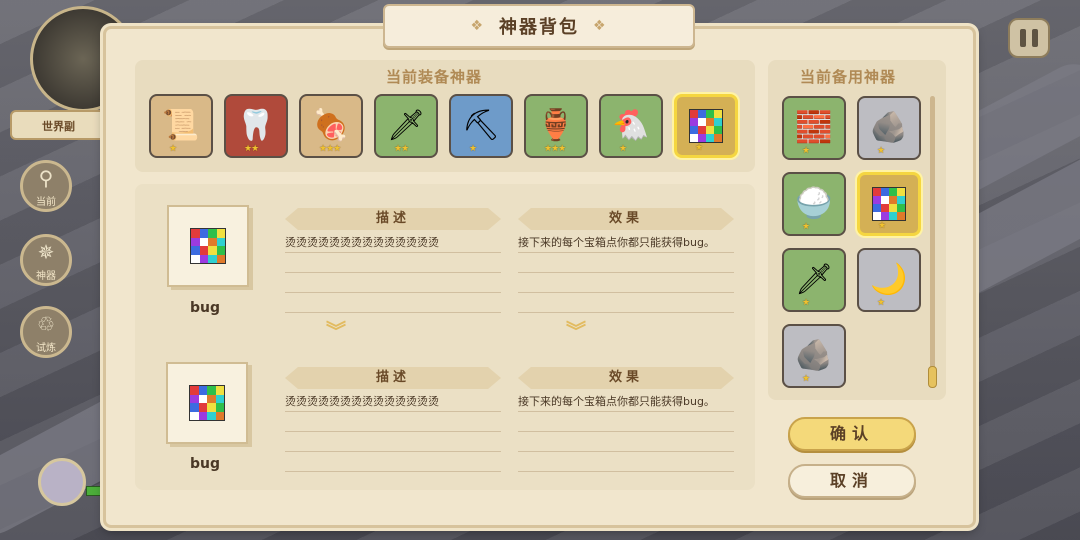 The image size is (1080, 540). Describe the element at coordinates (46, 202) in the screenshot. I see `side-button-label: 当前` at that location.